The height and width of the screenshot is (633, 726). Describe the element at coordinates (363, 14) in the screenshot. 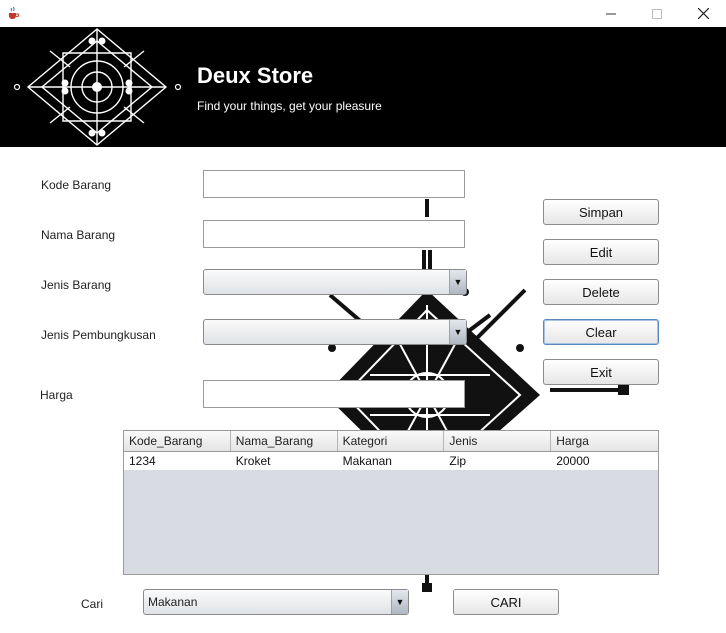

I see `window-titlebar` at that location.